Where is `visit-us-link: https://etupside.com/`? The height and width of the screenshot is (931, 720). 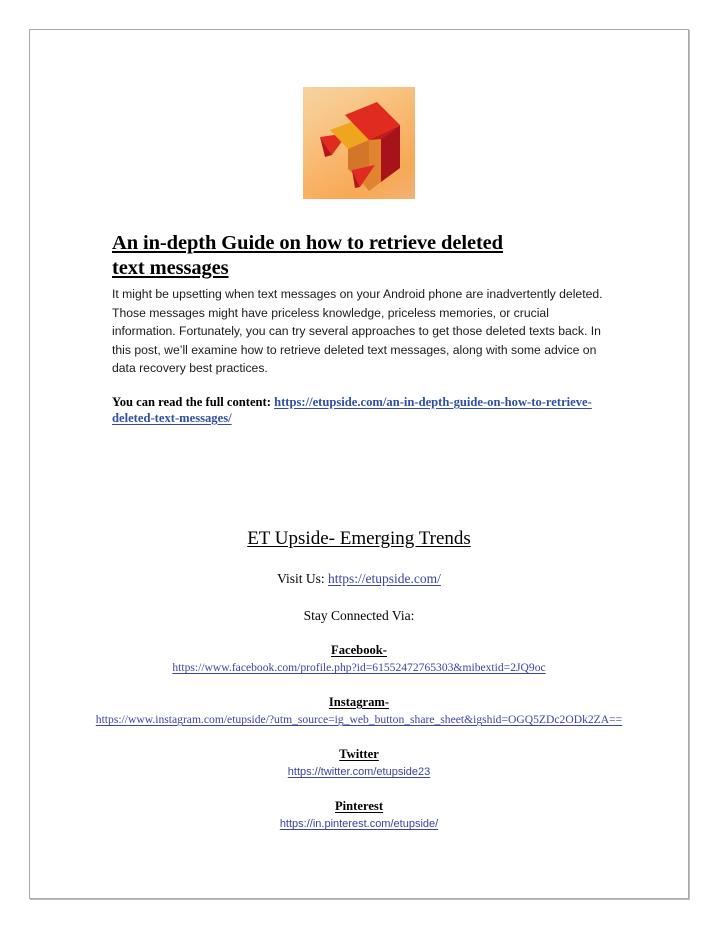 visit-us-link: https://etupside.com/ is located at coordinates (384, 578).